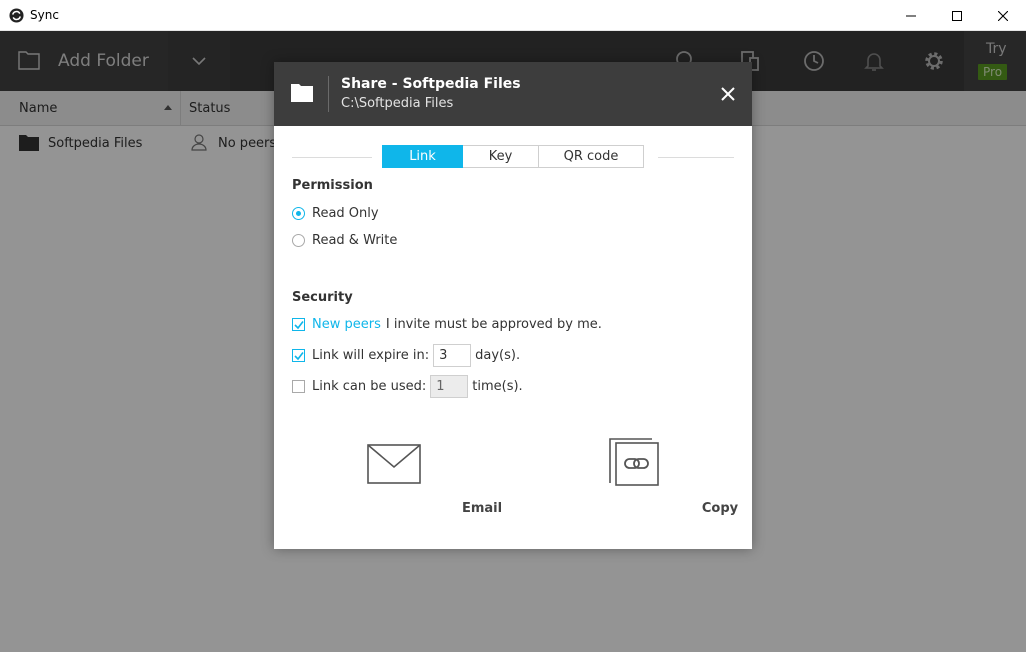 The height and width of the screenshot is (652, 1026). I want to click on envelope-icon, so click(394, 464).